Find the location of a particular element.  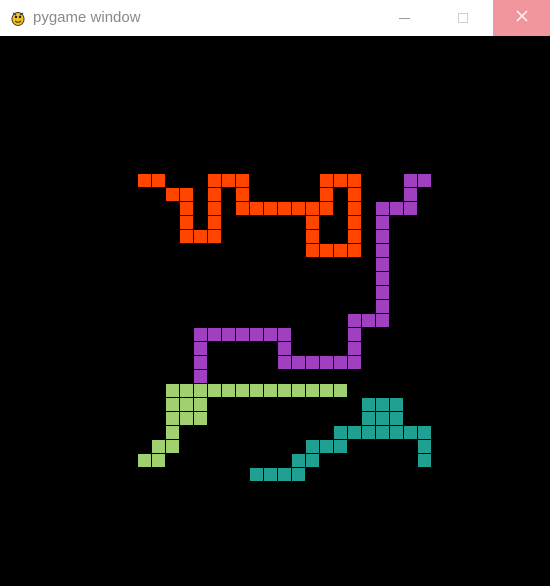

close-icon is located at coordinates (522, 18).